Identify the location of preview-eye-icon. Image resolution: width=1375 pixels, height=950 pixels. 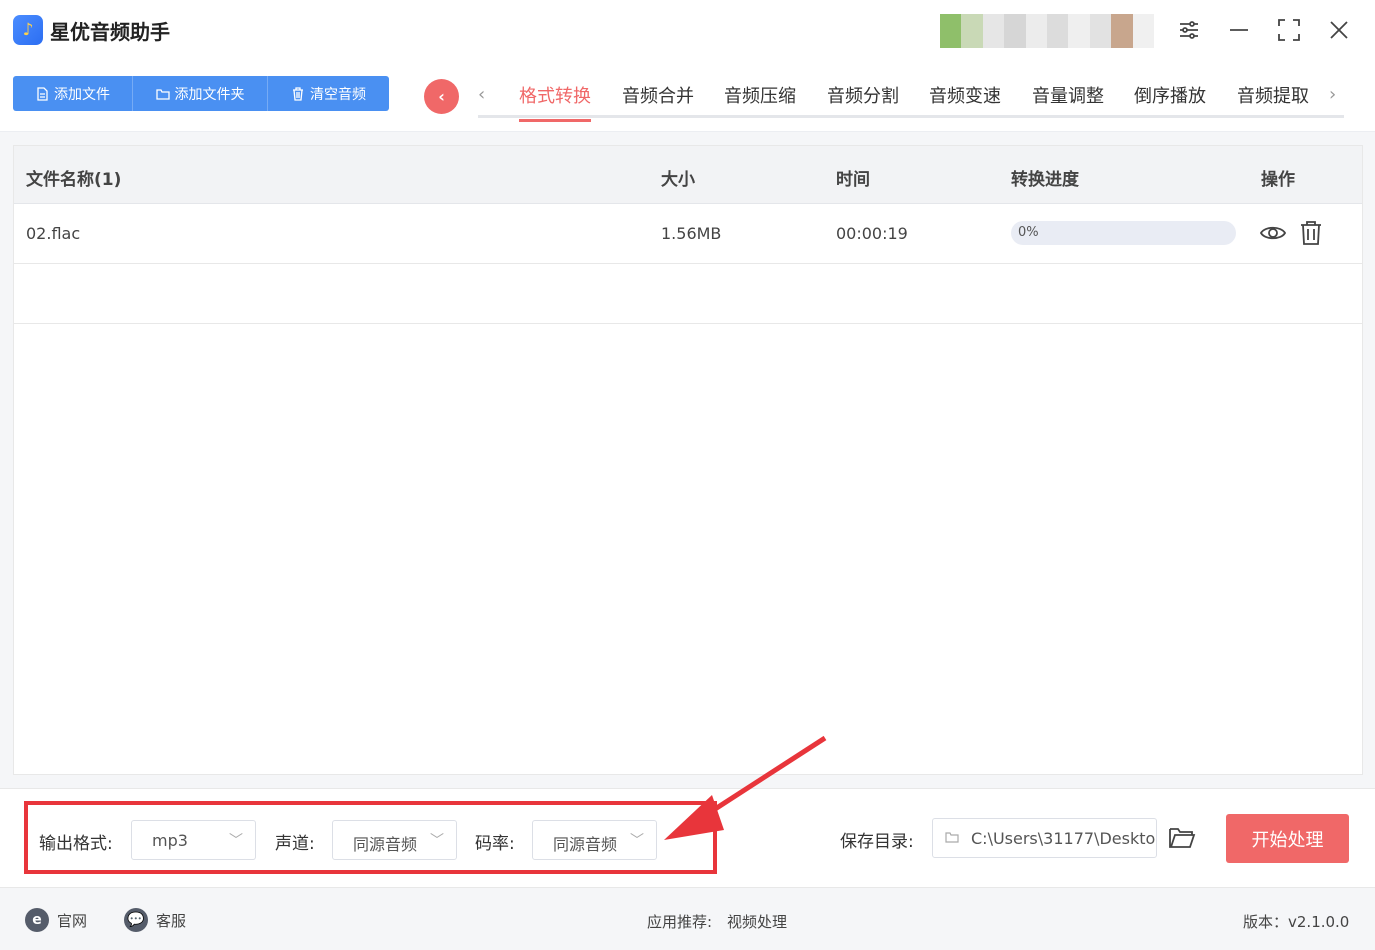
(1273, 233).